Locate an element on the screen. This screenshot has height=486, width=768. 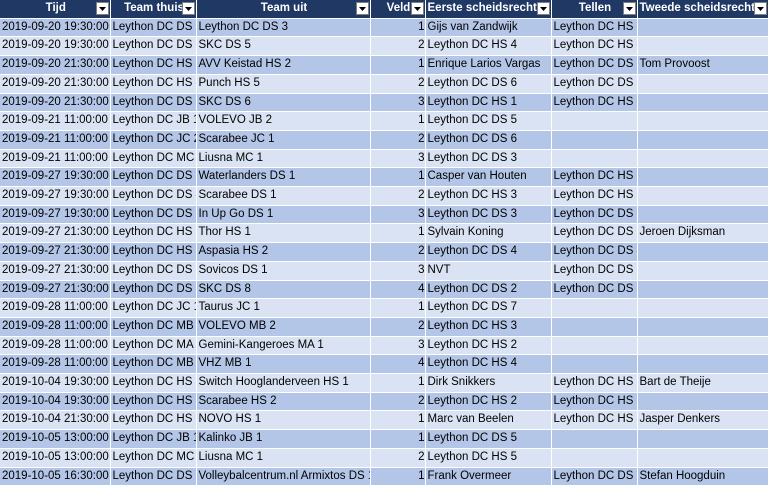
cell-team-uit: Leython DC DS 3 is located at coordinates (283, 28).